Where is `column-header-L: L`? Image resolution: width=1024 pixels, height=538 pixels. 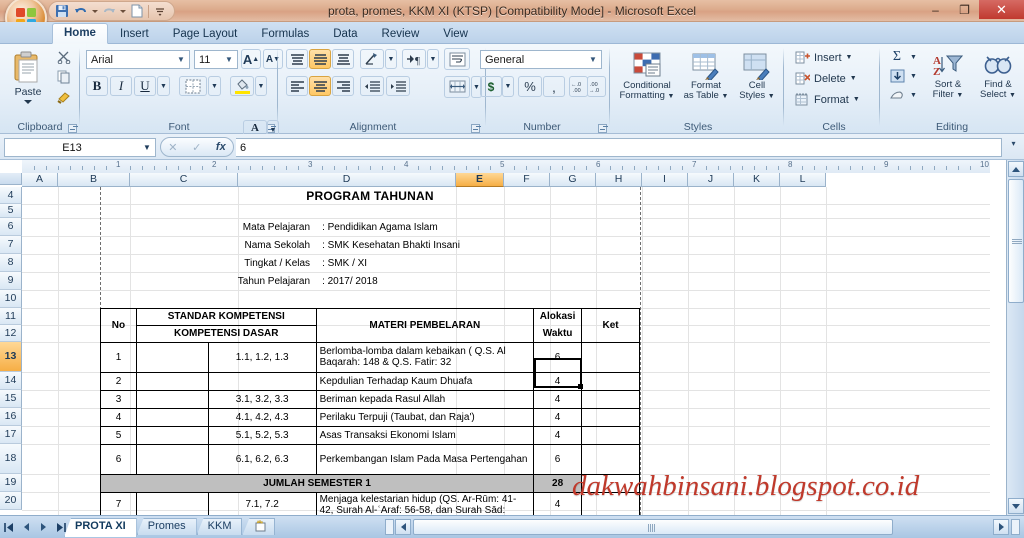 column-header-L: L is located at coordinates (803, 180).